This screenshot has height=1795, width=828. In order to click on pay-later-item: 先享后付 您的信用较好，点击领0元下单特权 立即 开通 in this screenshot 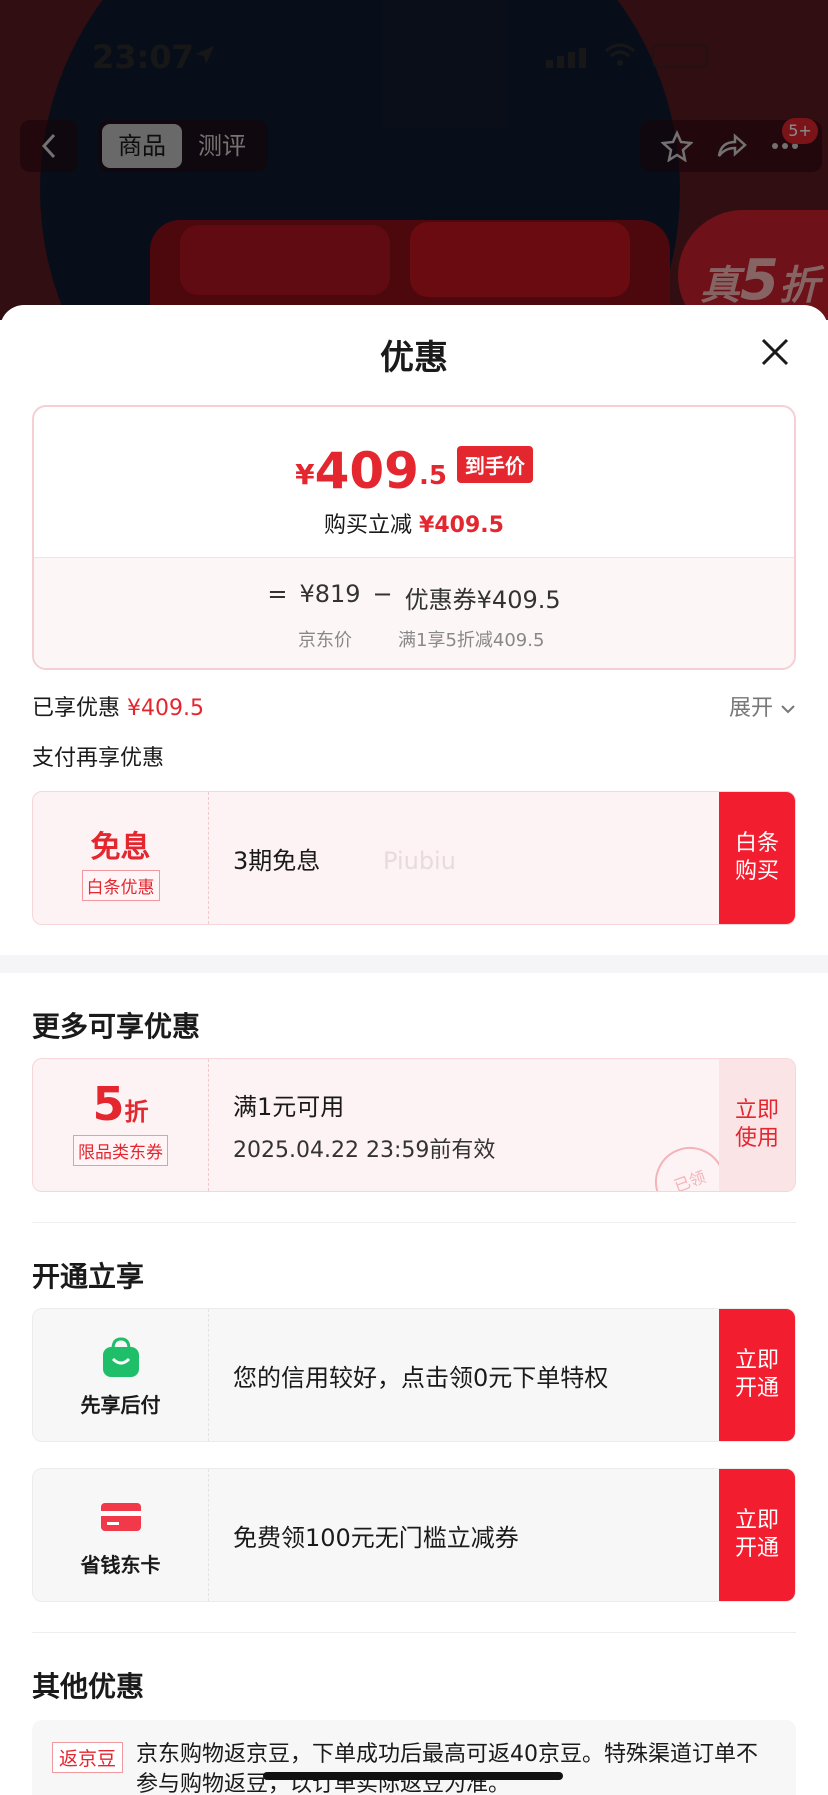, I will do `click(414, 1375)`.